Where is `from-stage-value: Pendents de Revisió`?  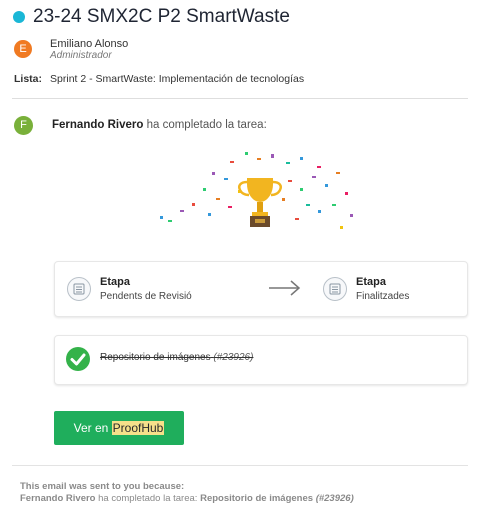
from-stage-value: Pendents de Revisió is located at coordinates (146, 296).